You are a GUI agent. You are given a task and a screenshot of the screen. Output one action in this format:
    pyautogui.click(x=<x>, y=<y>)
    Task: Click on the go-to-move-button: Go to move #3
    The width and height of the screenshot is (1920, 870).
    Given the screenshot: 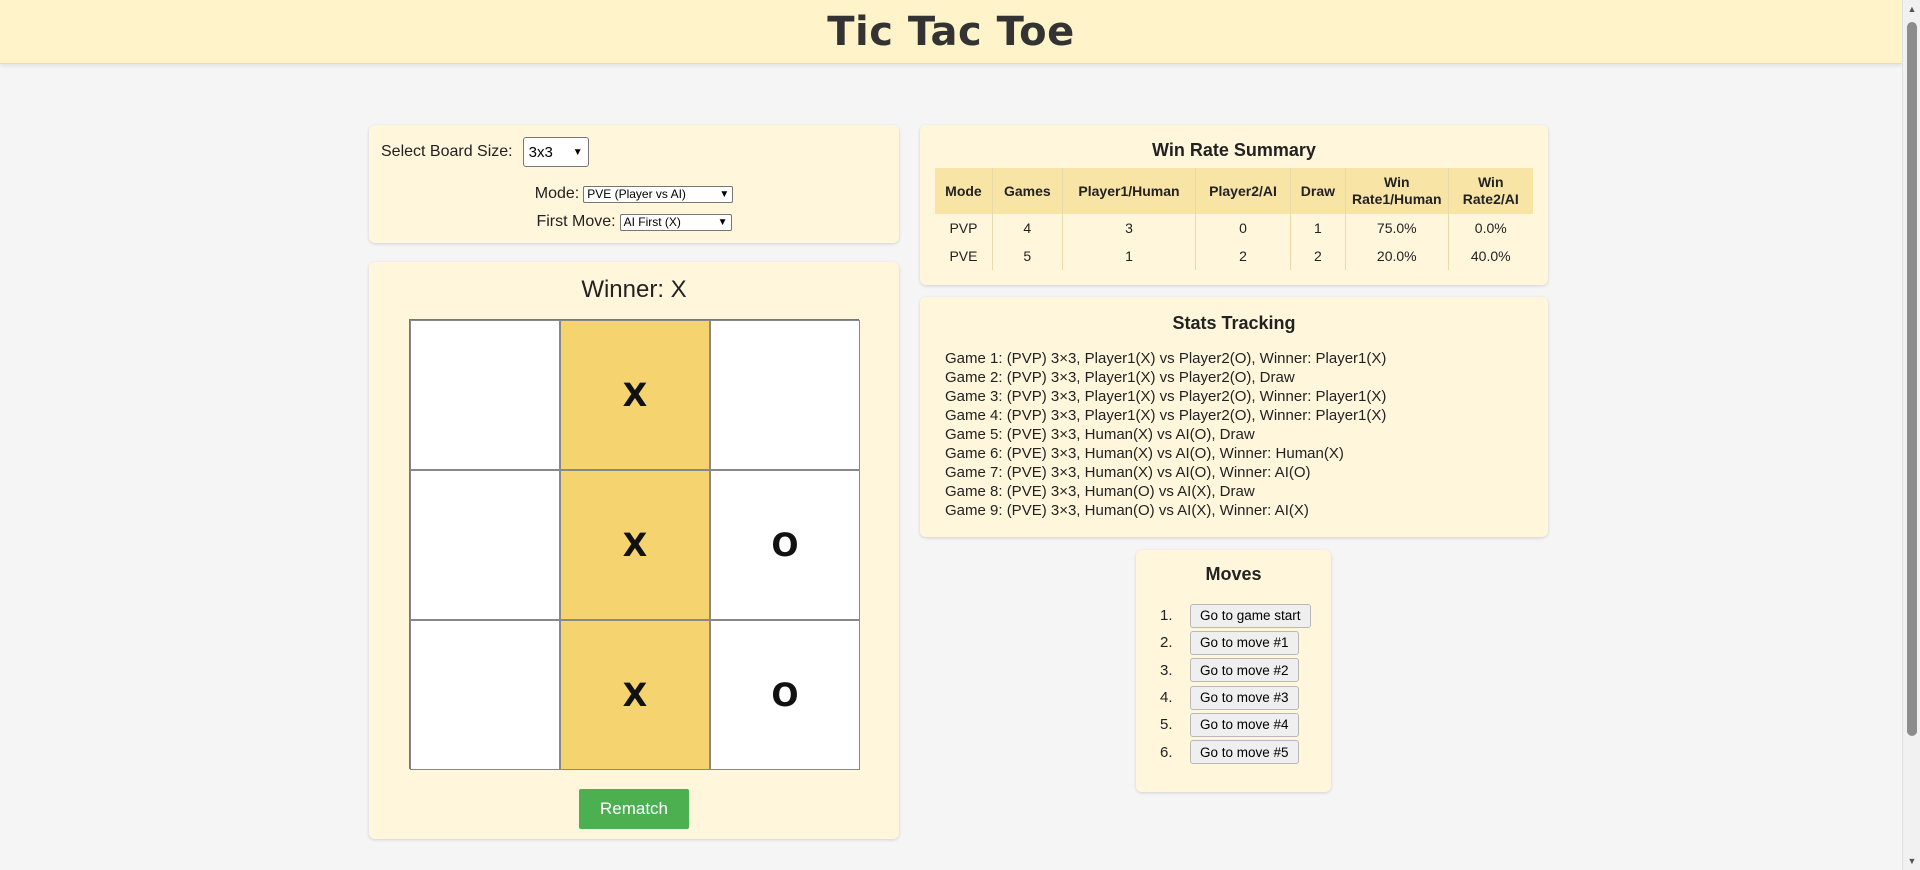 What is the action you would take?
    pyautogui.click(x=1244, y=697)
    